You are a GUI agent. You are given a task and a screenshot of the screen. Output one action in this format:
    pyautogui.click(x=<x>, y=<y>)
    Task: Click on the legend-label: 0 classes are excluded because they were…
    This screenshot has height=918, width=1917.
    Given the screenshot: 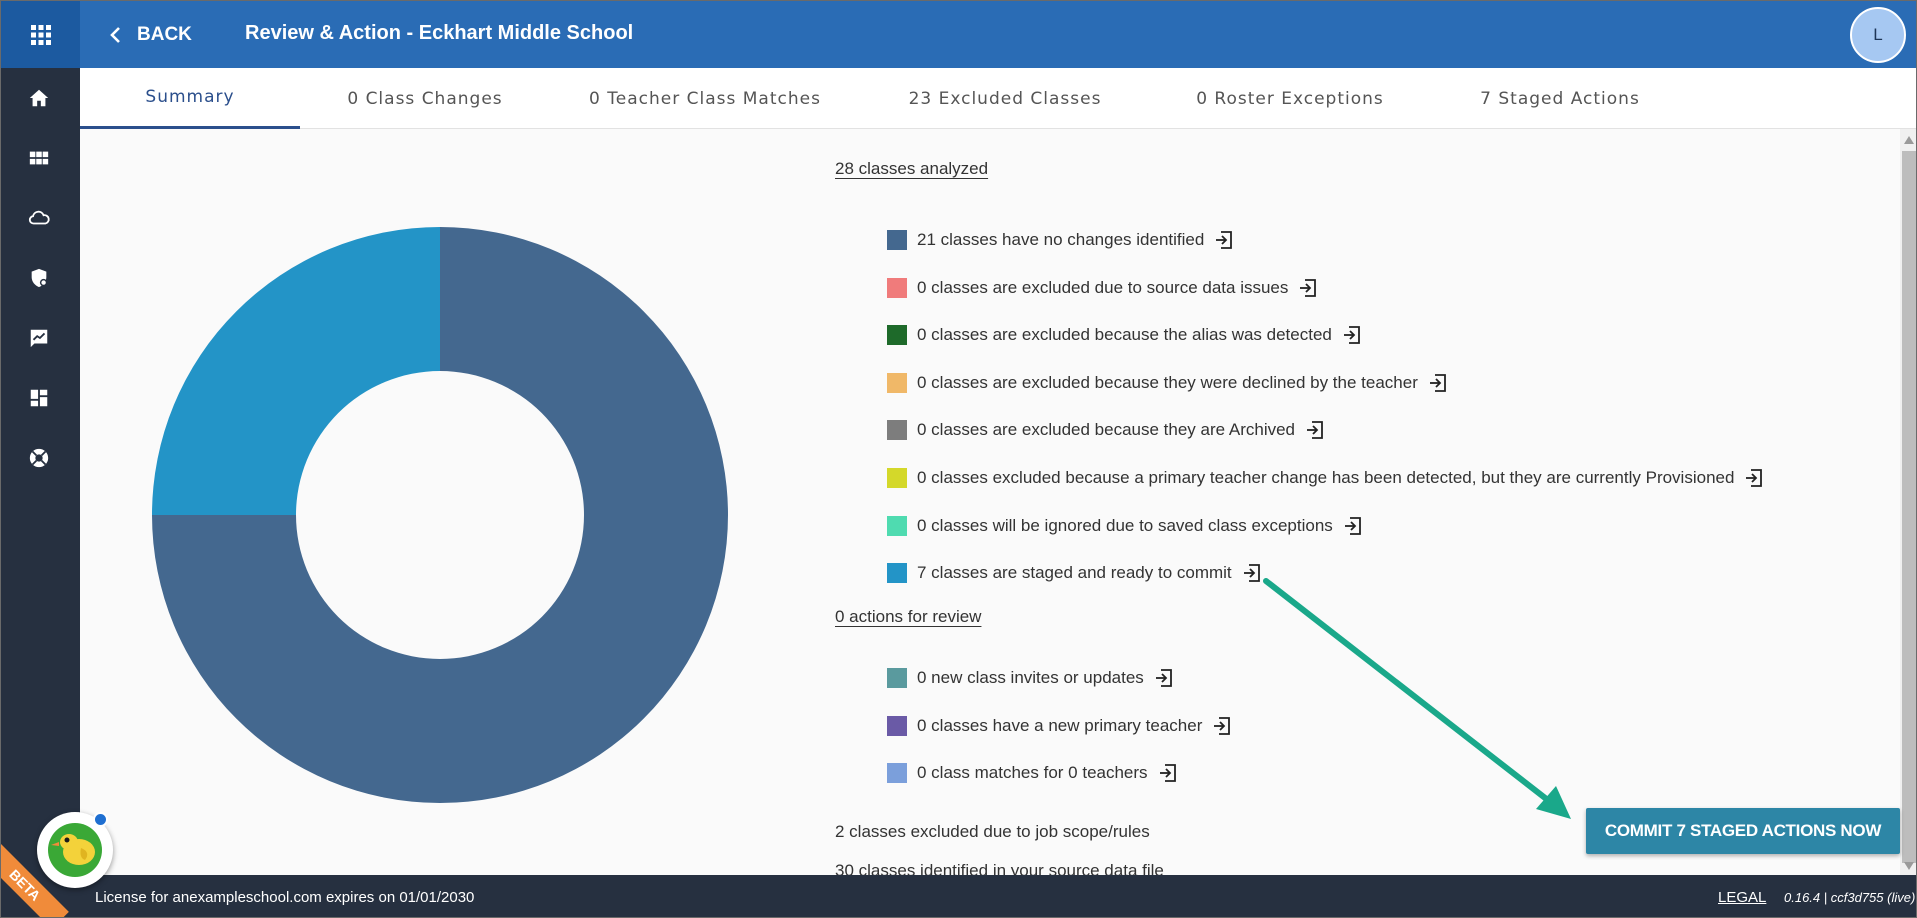 What is the action you would take?
    pyautogui.click(x=1167, y=382)
    